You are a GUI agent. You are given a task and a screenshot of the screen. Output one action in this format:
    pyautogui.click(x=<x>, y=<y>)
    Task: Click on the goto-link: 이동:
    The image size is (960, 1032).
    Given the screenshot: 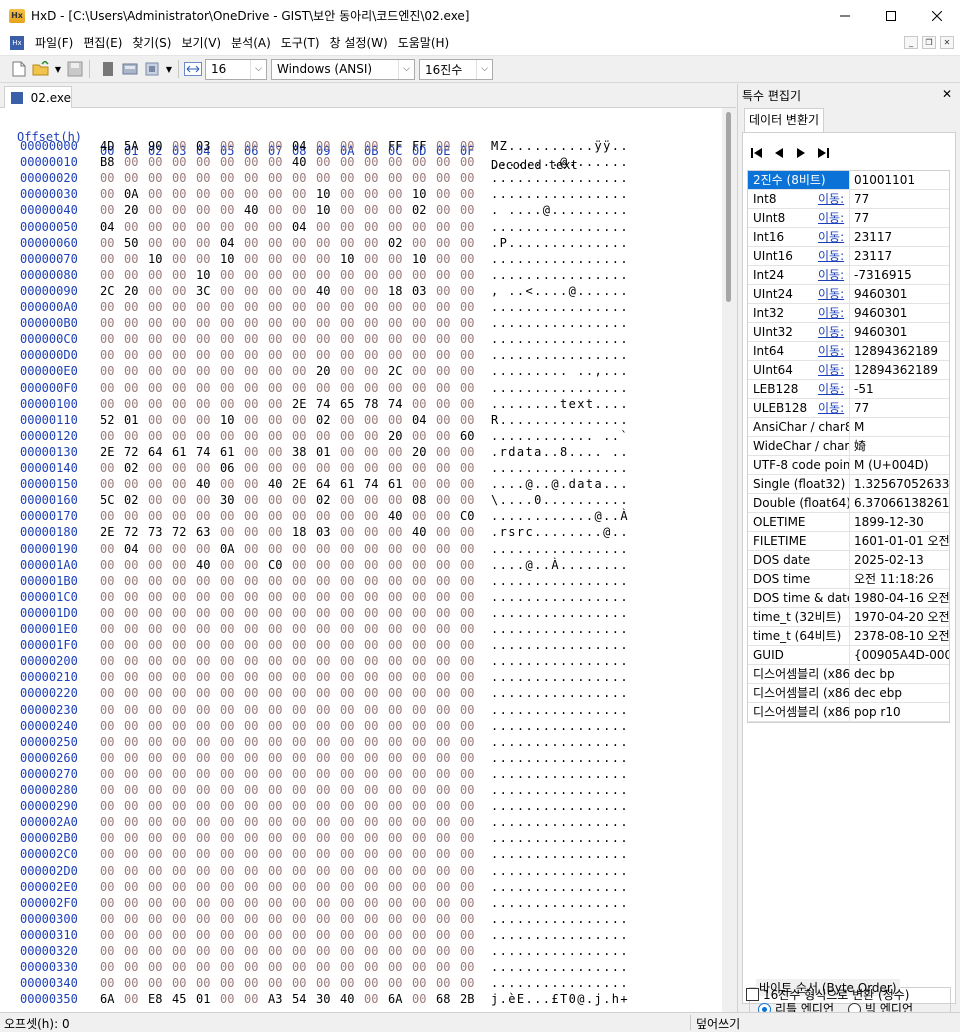 What is the action you would take?
    pyautogui.click(x=832, y=275)
    